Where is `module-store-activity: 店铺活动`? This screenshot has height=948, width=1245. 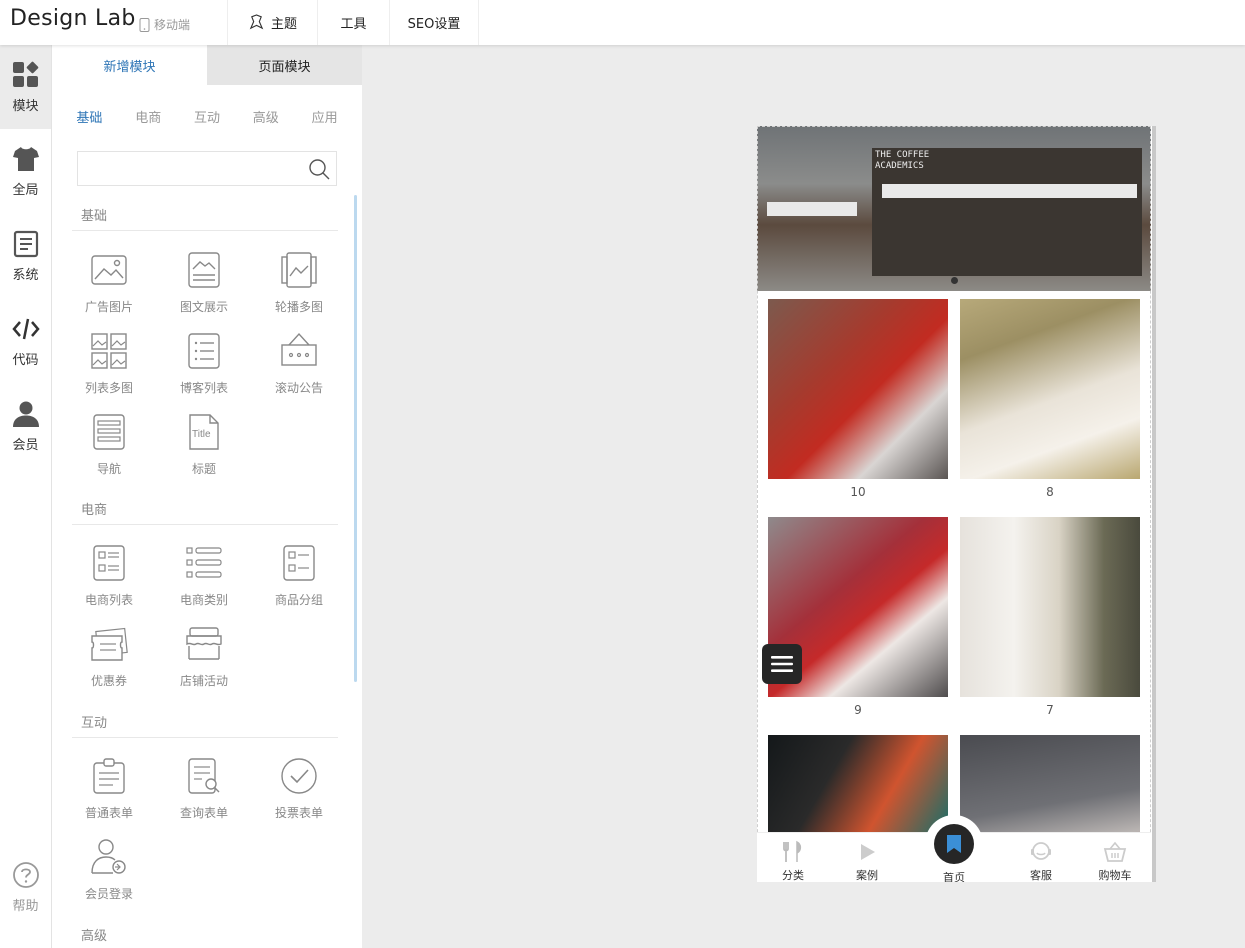
module-store-activity: 店铺活动 is located at coordinates (204, 662).